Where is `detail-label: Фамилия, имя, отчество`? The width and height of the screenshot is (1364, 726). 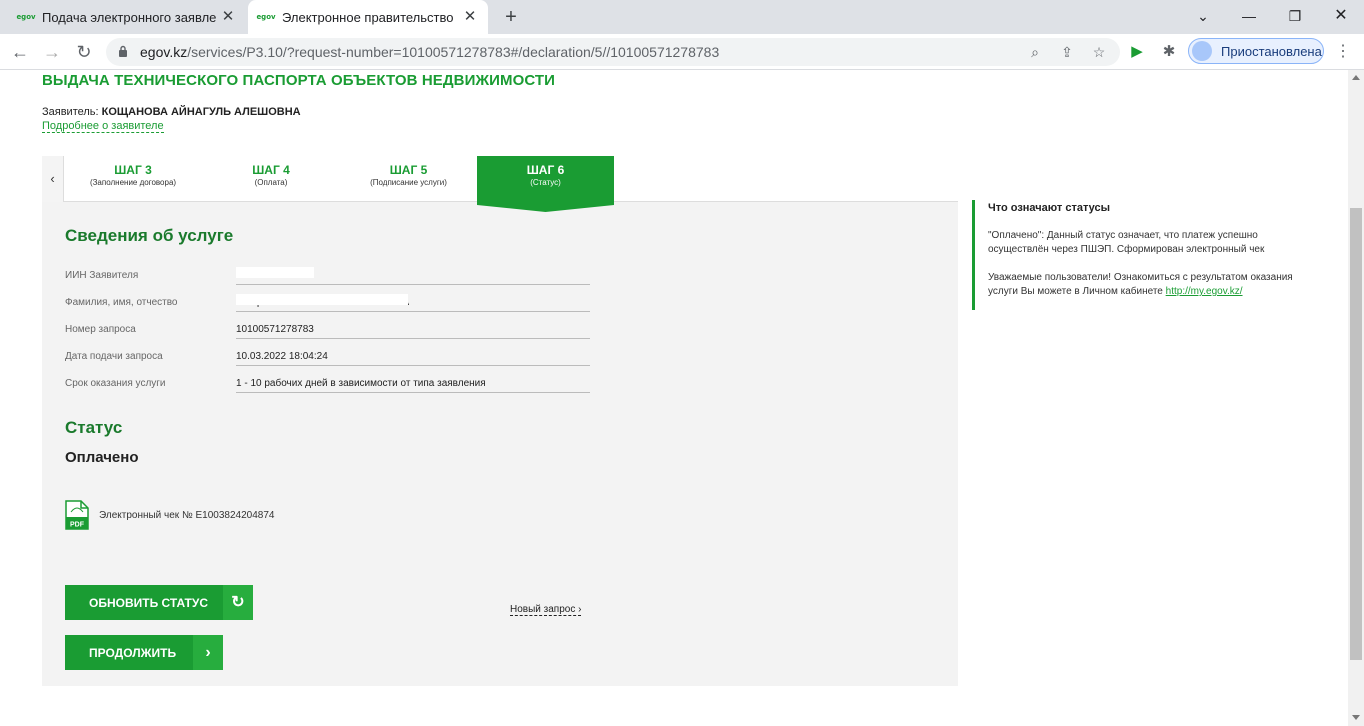
detail-label: Фамилия, имя, отчество is located at coordinates (121, 302).